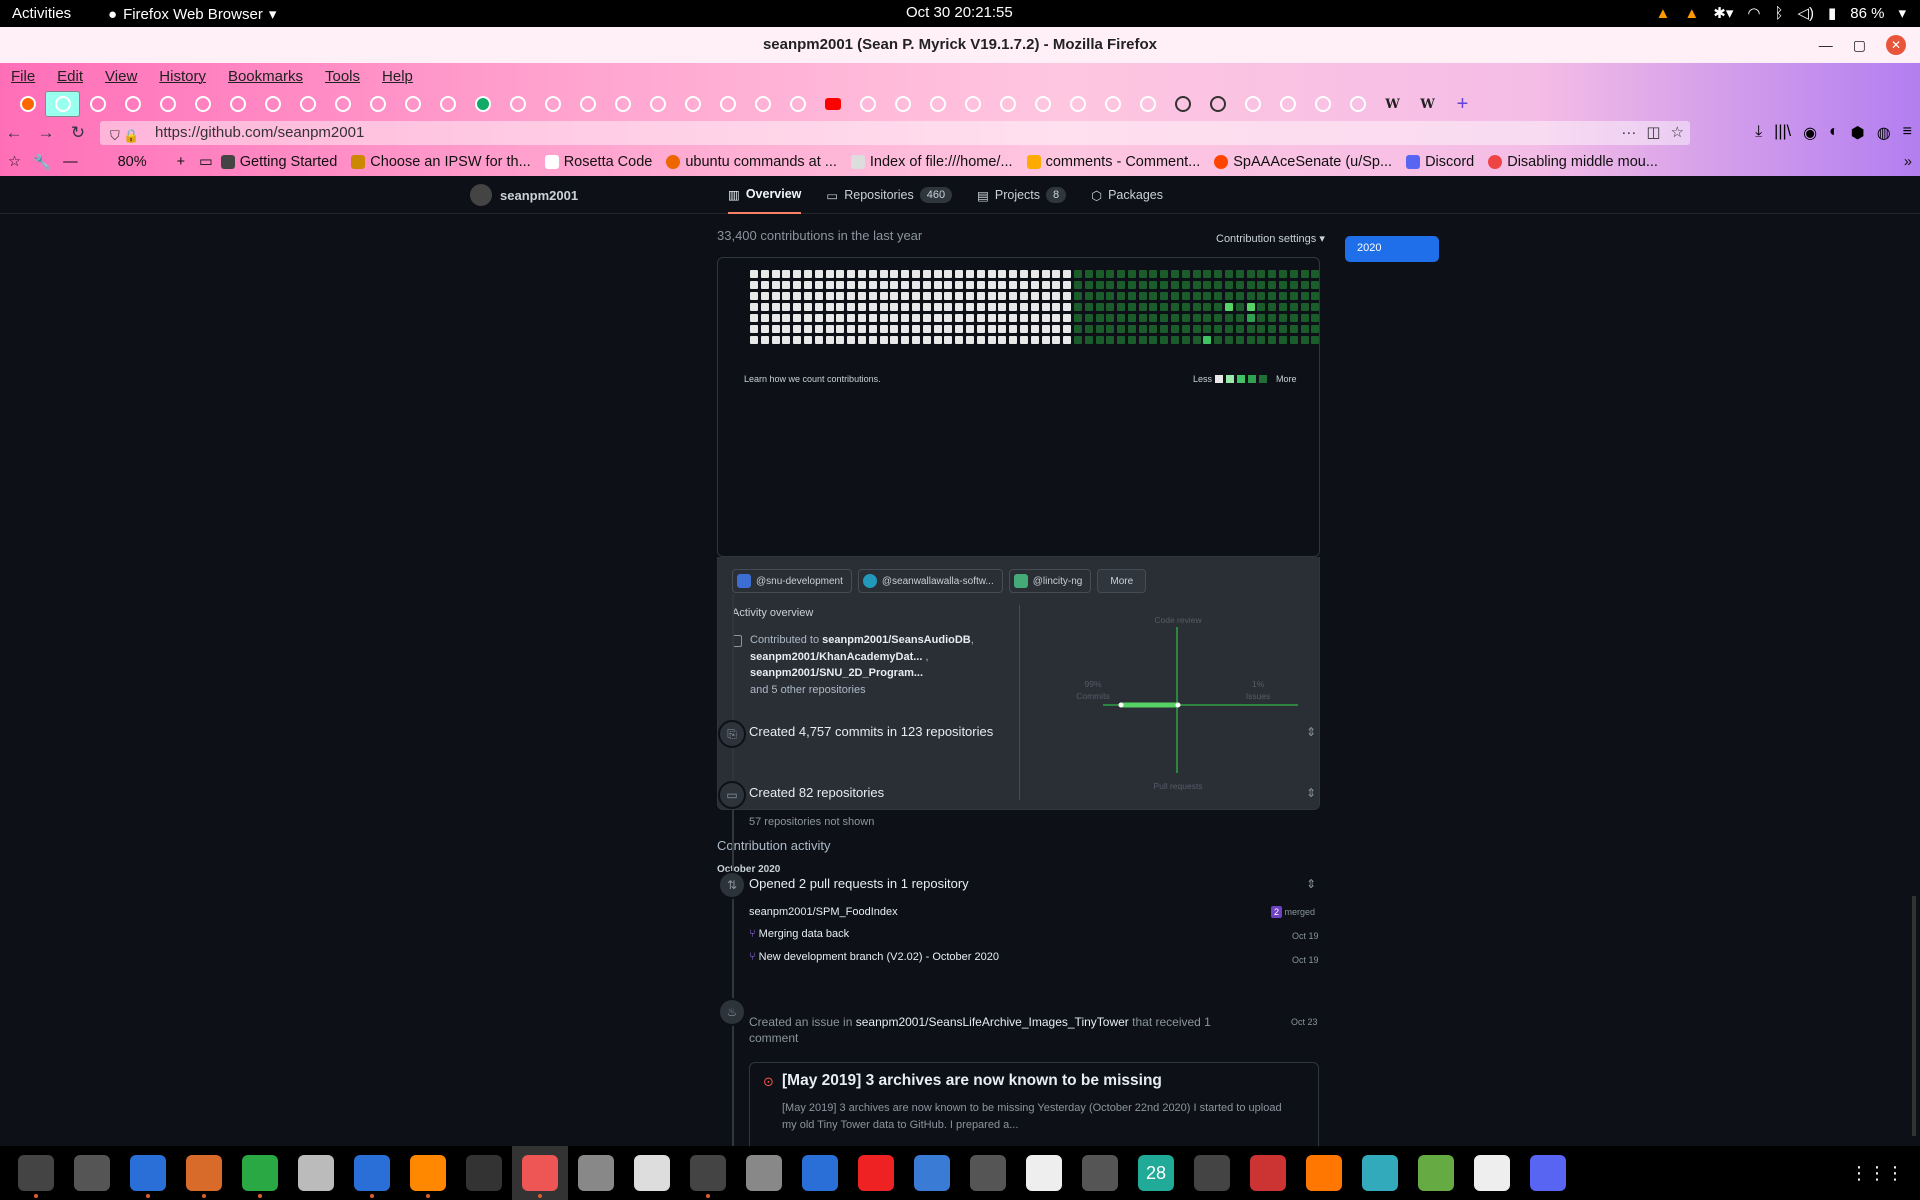  I want to click on pr-item: ⑂ Merging data back, so click(799, 934).